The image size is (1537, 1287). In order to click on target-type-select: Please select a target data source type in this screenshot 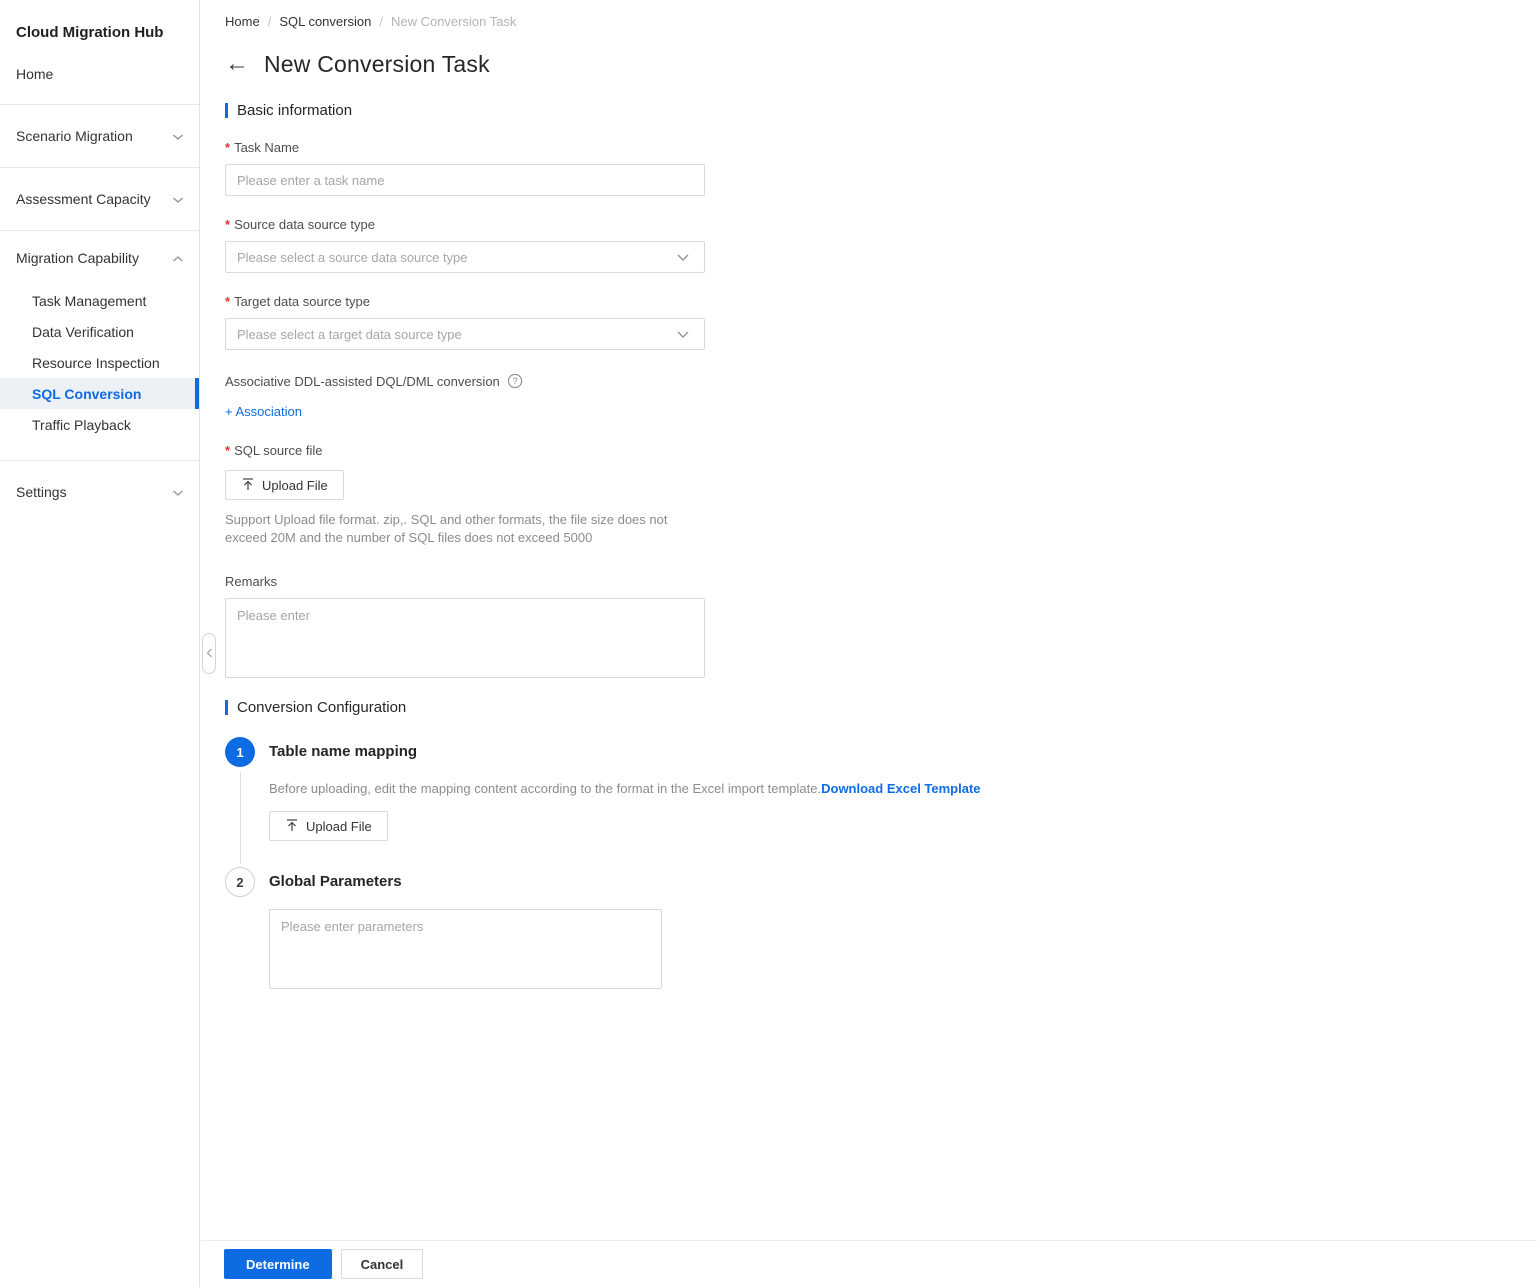, I will do `click(465, 334)`.